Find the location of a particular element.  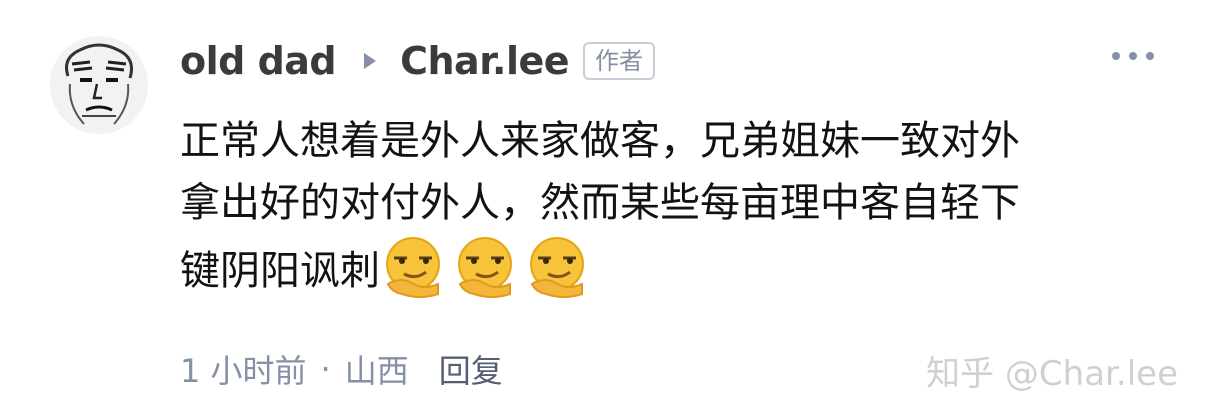

comment-line-with-emoji: 键阴阳讽刺 is located at coordinates (670, 268).